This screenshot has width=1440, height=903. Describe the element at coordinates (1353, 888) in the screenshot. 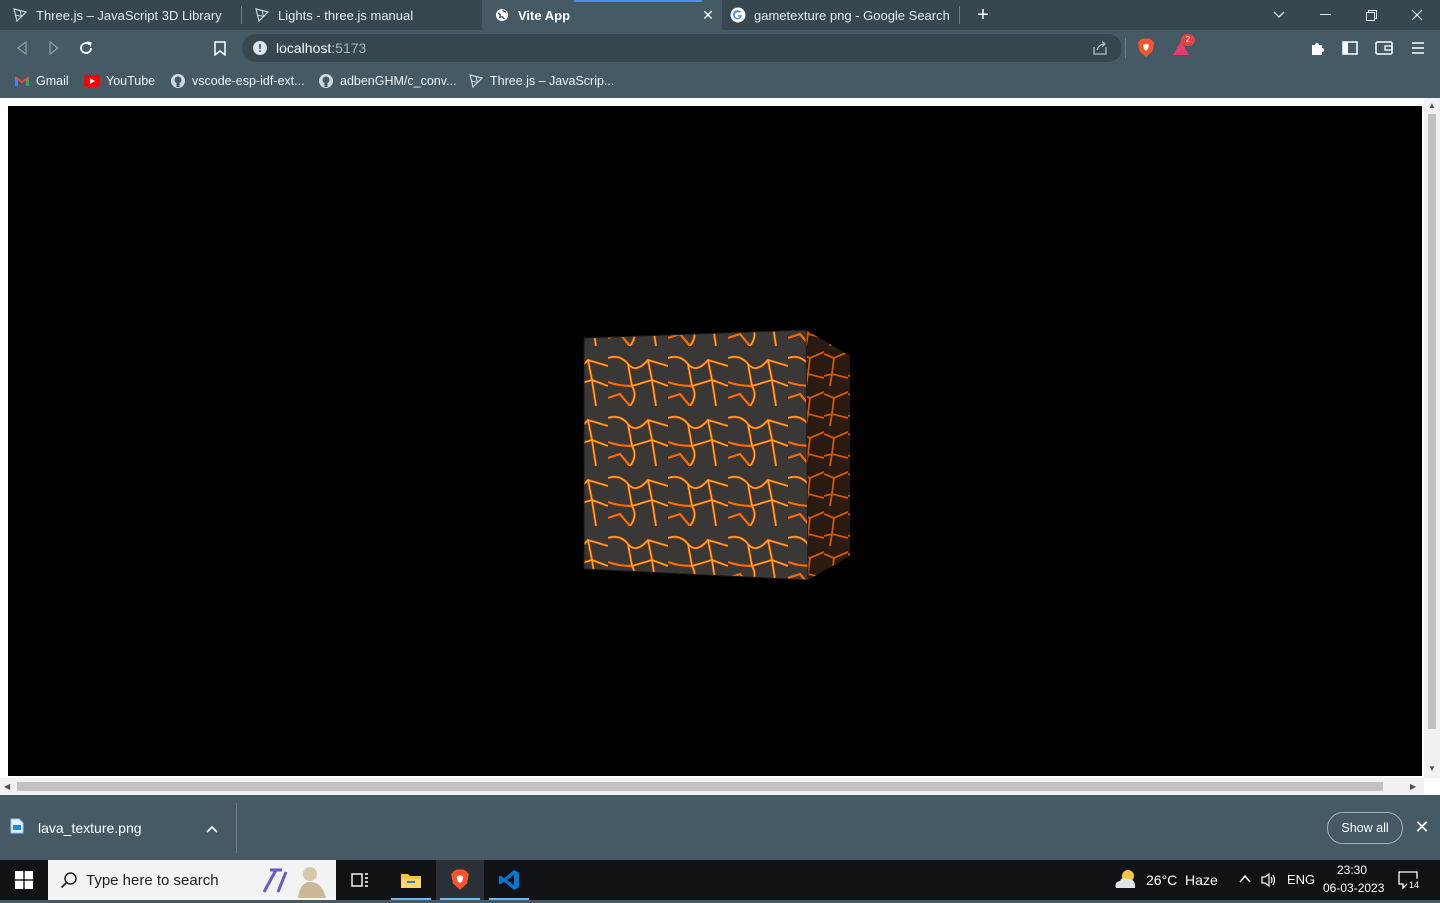

I see `clock-date: 06-03-2023` at that location.